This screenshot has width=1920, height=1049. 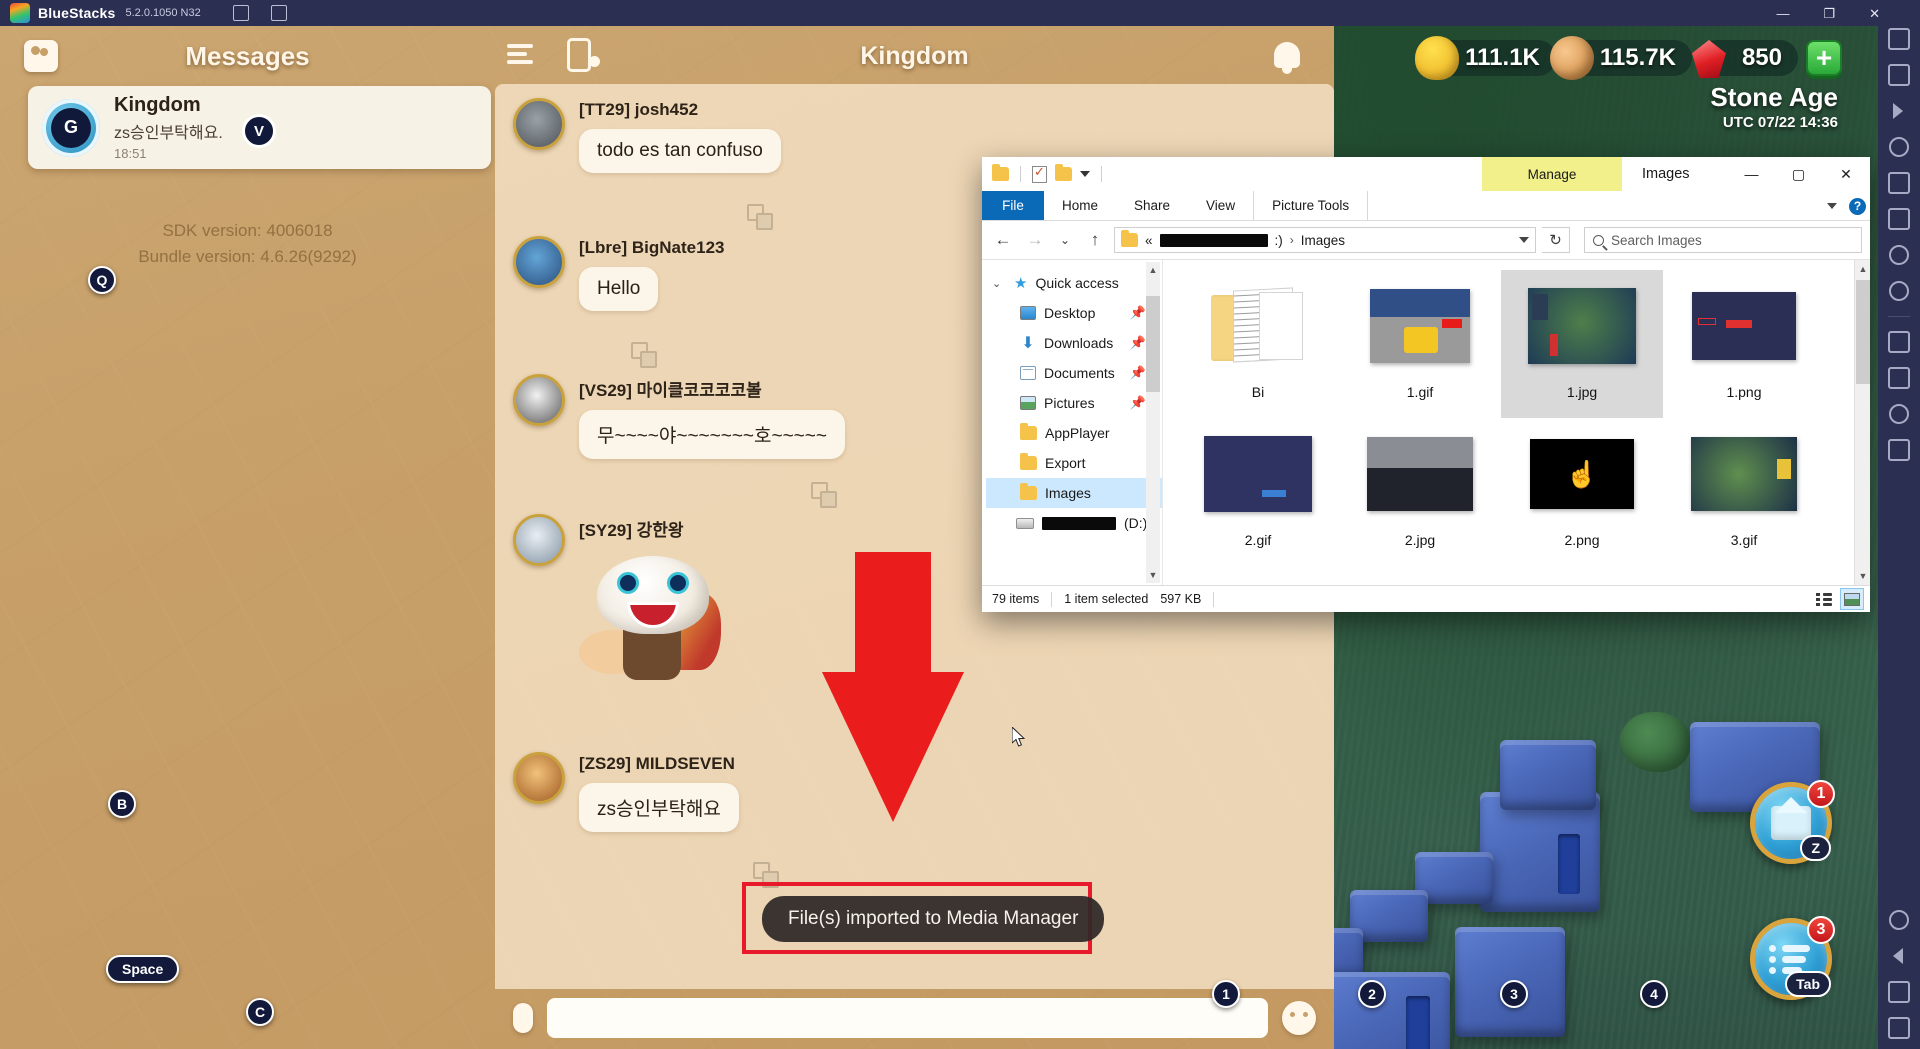 I want to click on nav-root-quick-access: ⌄ ★ Quick access, so click(x=1074, y=283).